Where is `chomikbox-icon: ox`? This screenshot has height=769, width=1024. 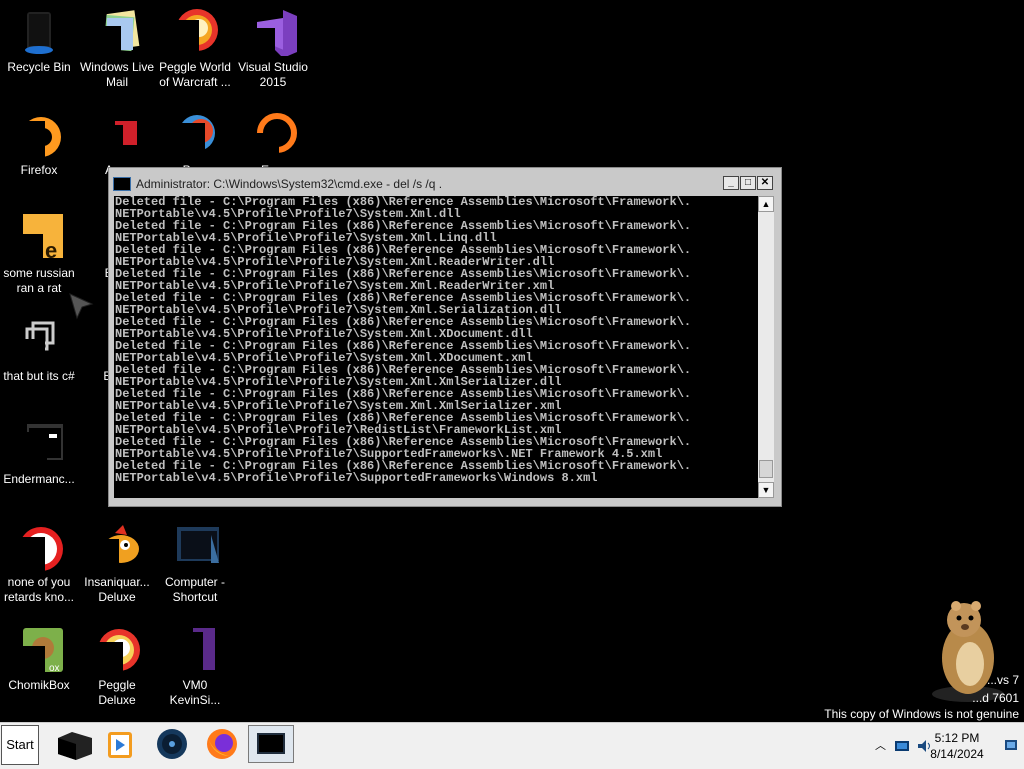
chomikbox-icon: ox is located at coordinates (39, 650).